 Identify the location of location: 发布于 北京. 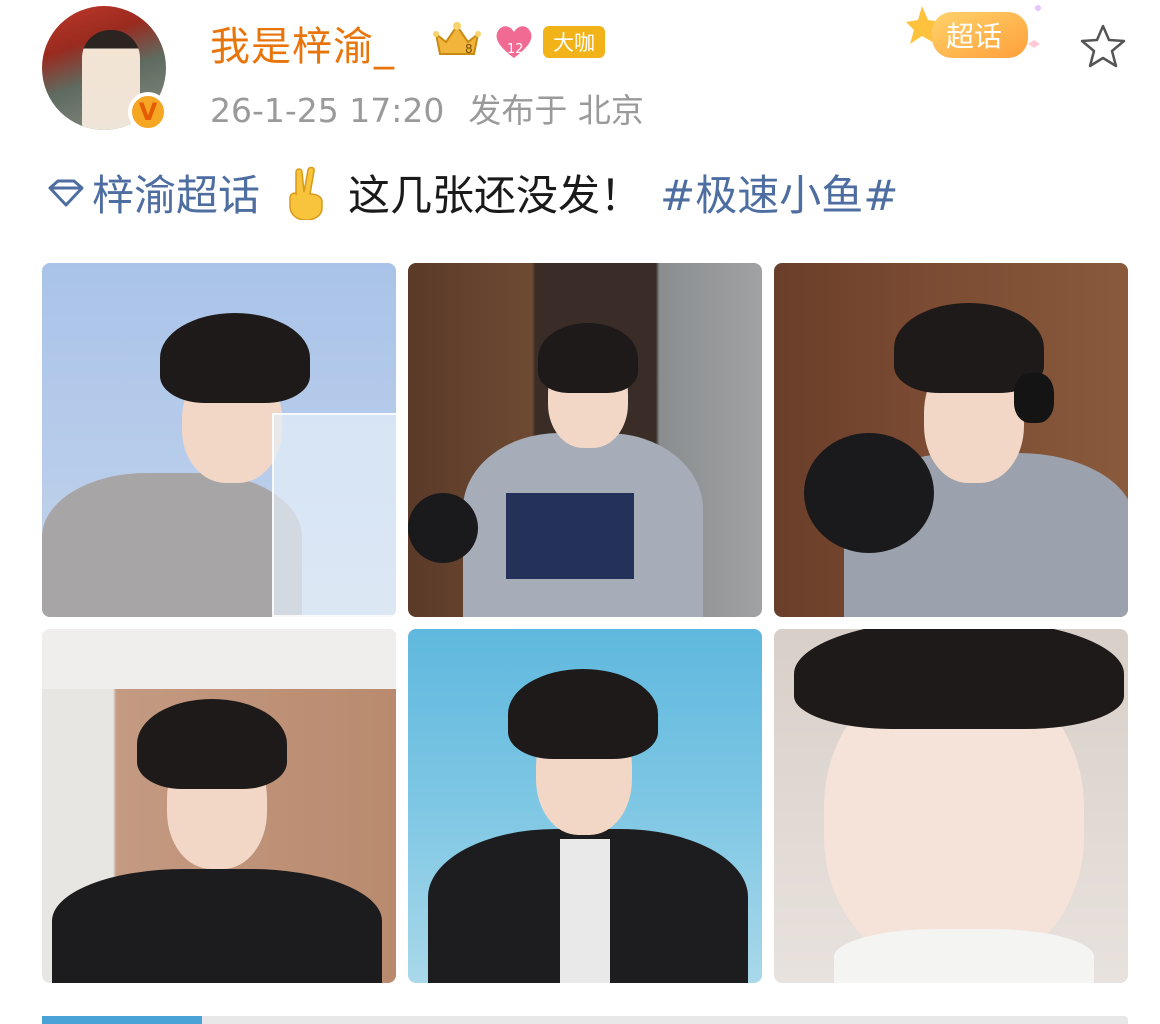
(556, 110).